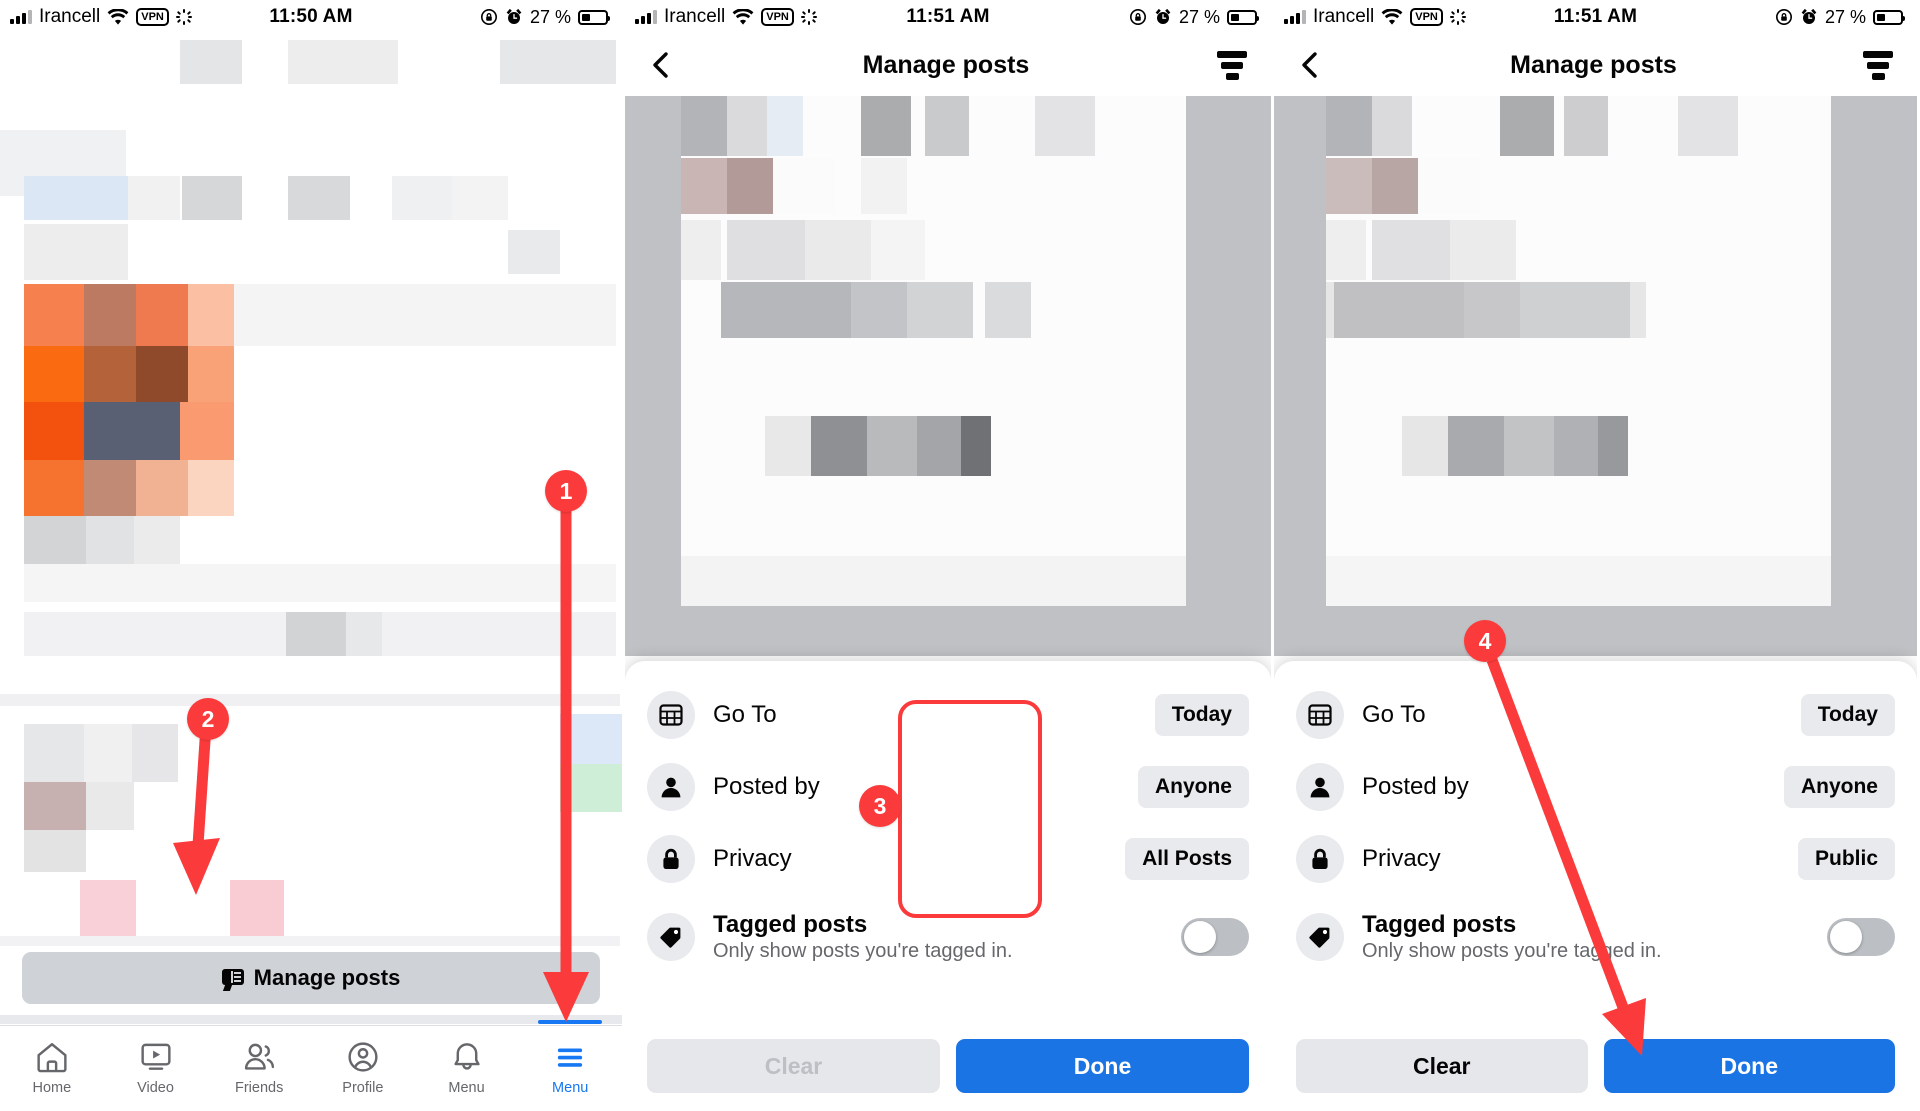 This screenshot has height=1111, width=1920. I want to click on nav-bar-panel3: Manage posts, so click(1595, 65).